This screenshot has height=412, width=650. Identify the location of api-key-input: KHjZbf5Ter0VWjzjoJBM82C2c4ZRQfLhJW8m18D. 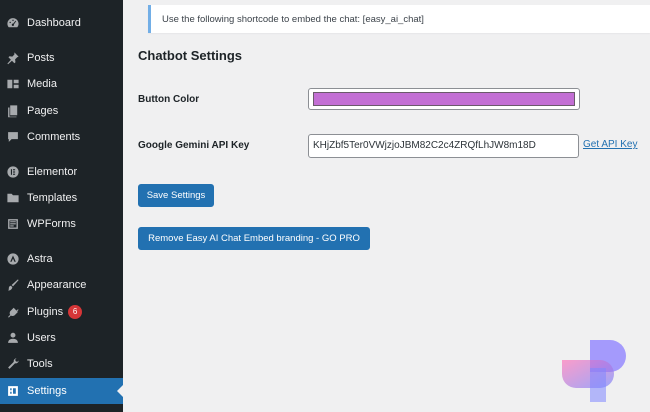
(443, 146).